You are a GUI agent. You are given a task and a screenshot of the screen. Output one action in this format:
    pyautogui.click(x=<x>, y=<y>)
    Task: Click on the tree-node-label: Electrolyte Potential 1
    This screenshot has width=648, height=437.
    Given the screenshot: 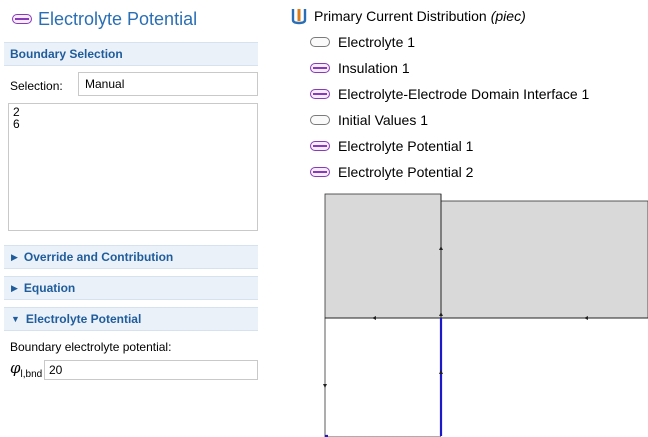 What is the action you would take?
    pyautogui.click(x=406, y=146)
    